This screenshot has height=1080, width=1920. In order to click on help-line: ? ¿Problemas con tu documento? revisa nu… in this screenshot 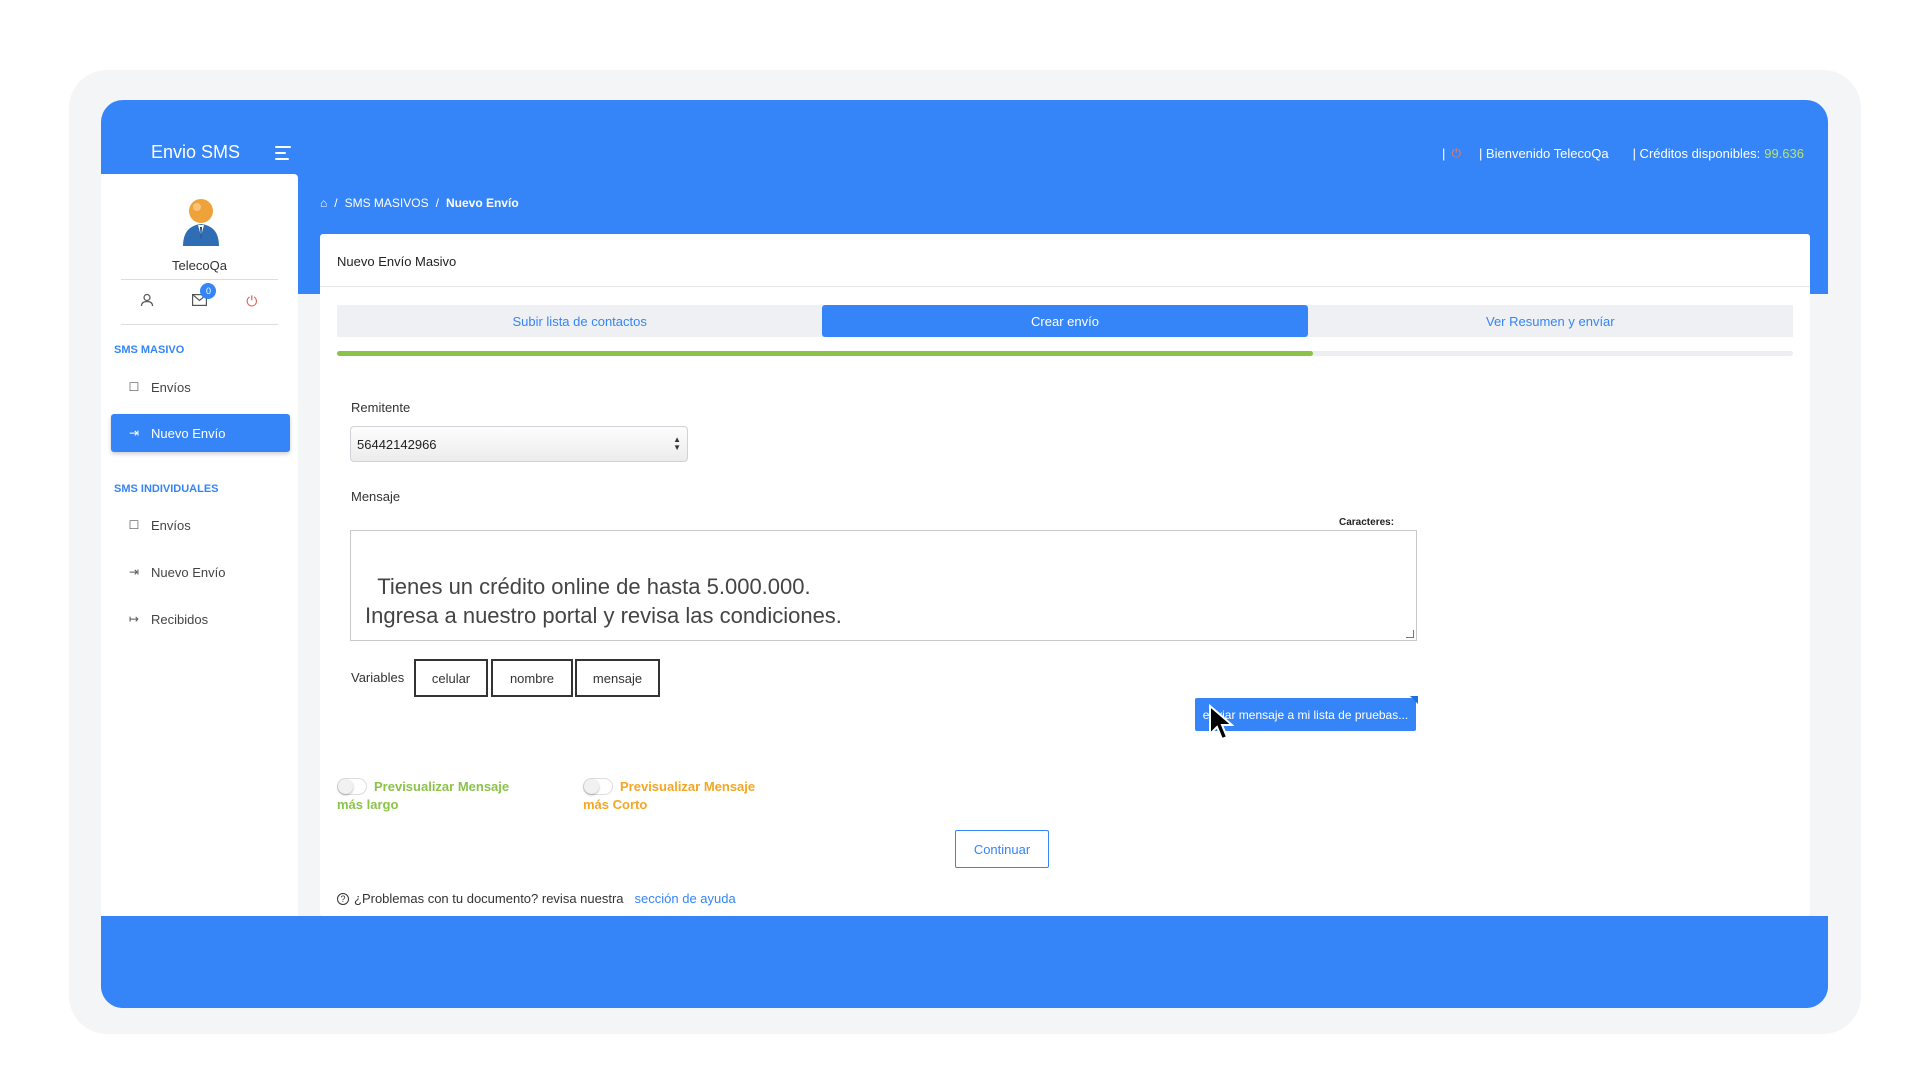, I will do `click(536, 898)`.